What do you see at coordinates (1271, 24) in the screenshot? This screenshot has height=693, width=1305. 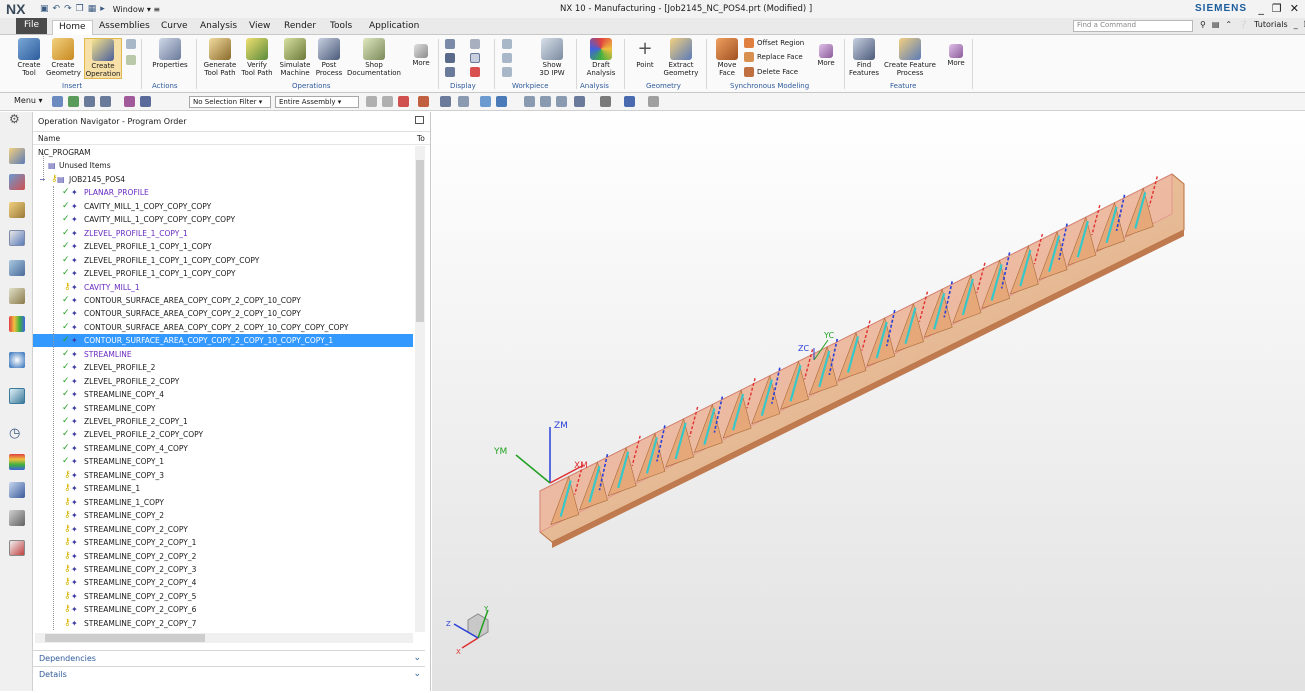 I see `tutorials-link: Tutorials` at bounding box center [1271, 24].